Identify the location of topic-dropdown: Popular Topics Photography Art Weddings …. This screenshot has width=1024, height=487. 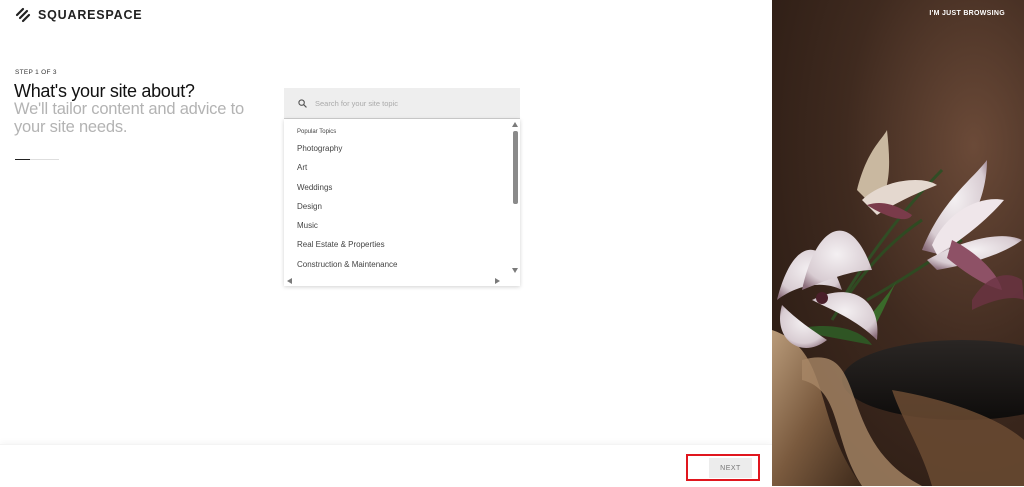
(402, 202).